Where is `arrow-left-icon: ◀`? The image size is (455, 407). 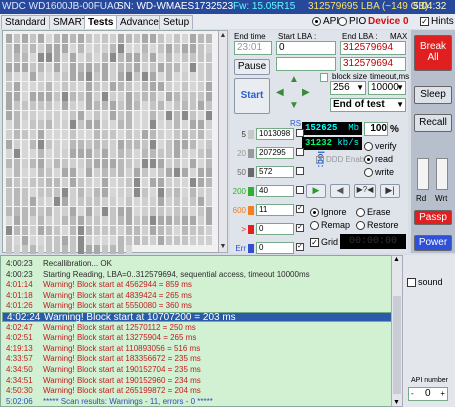
arrow-left-icon: ◀ is located at coordinates (280, 92).